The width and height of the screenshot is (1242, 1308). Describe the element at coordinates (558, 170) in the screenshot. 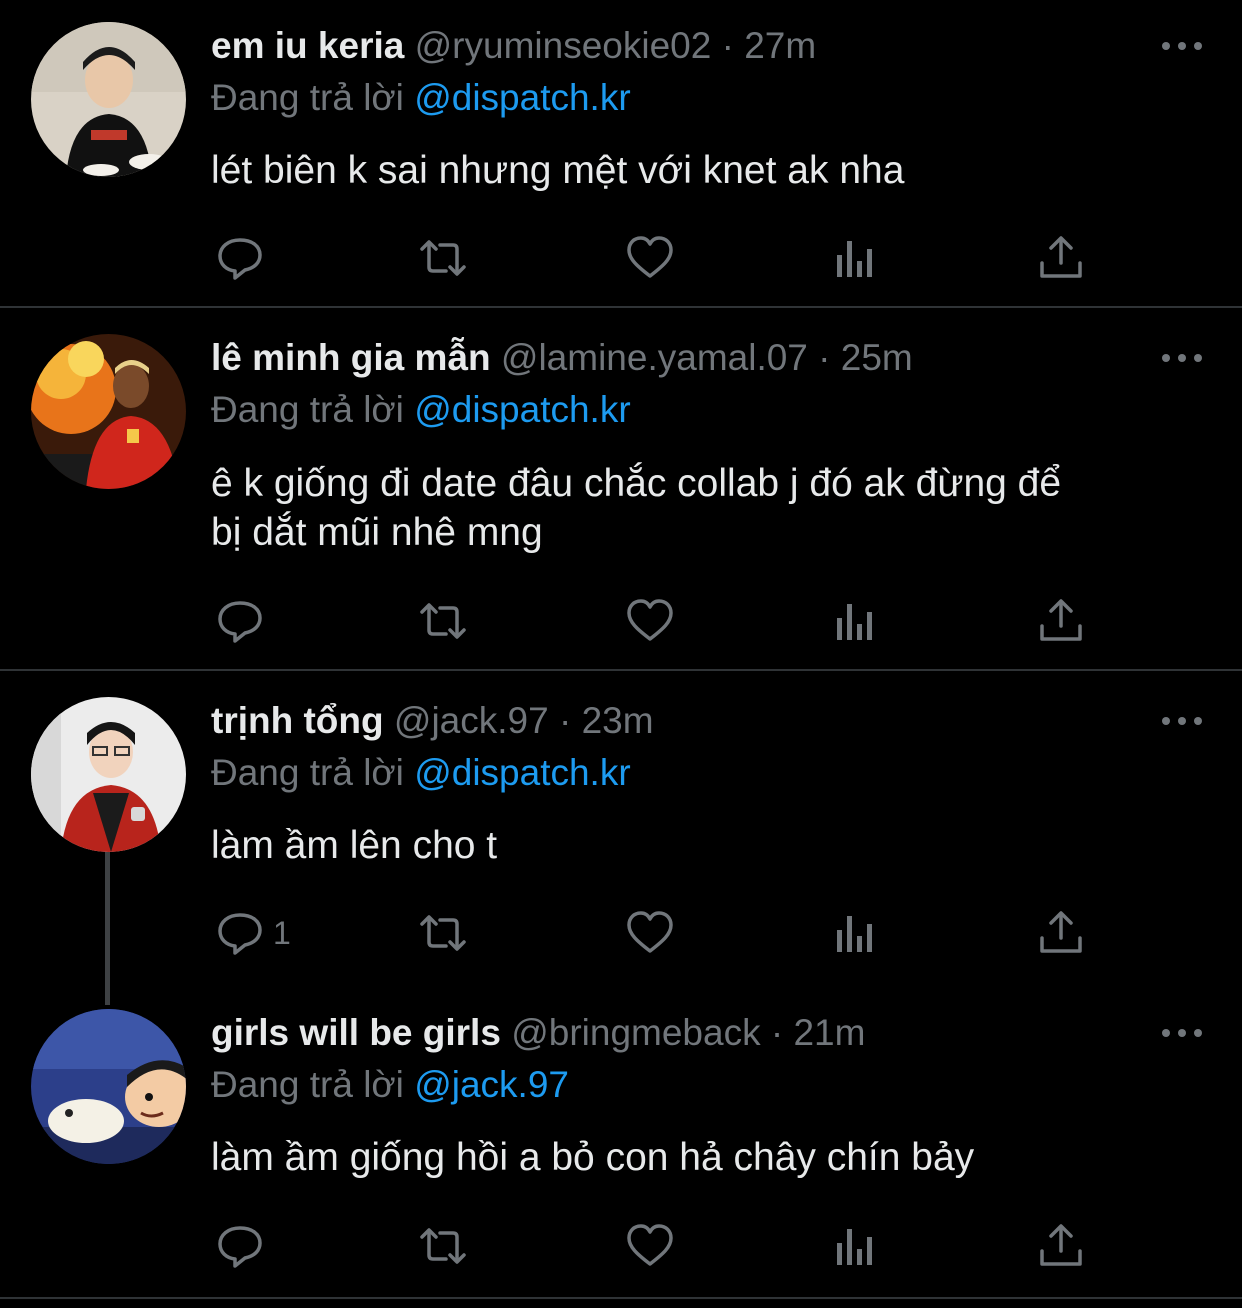

I see `tweet-text: lét biên k sai nhưng mệt với knet ak nha` at that location.